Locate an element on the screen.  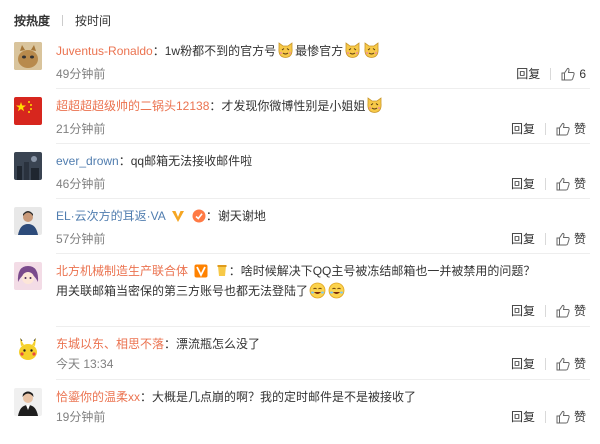
tab-hot: 按热度 is located at coordinates (32, 20).